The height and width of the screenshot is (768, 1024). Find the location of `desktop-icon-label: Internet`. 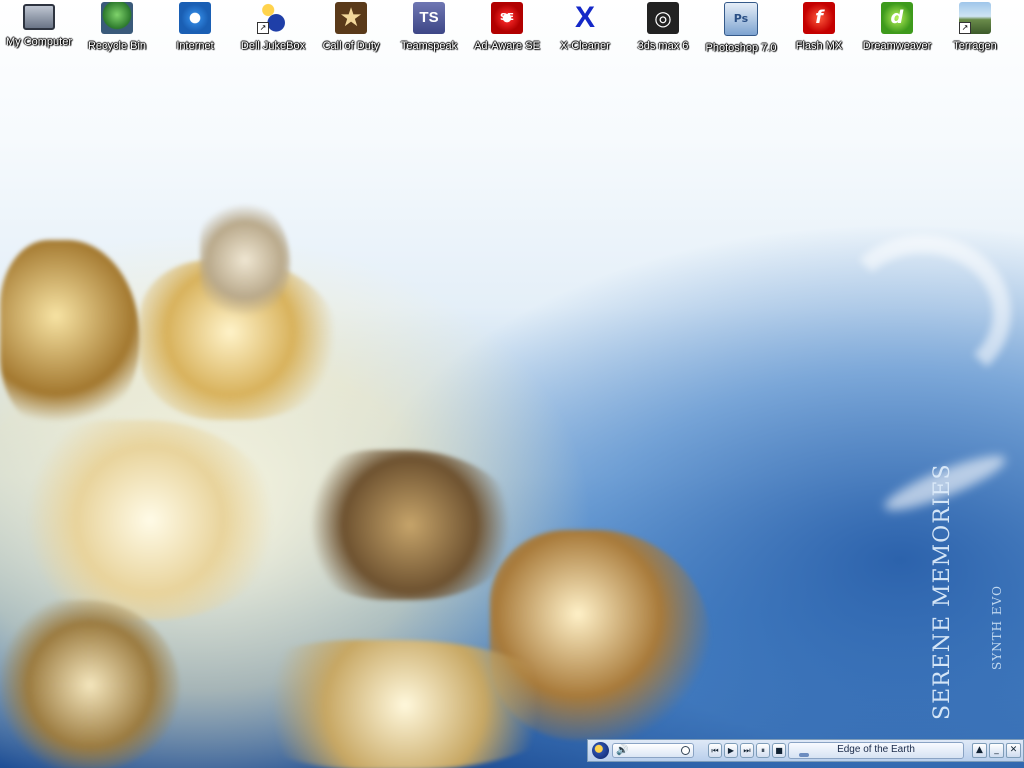

desktop-icon-label: Internet is located at coordinates (195, 46).